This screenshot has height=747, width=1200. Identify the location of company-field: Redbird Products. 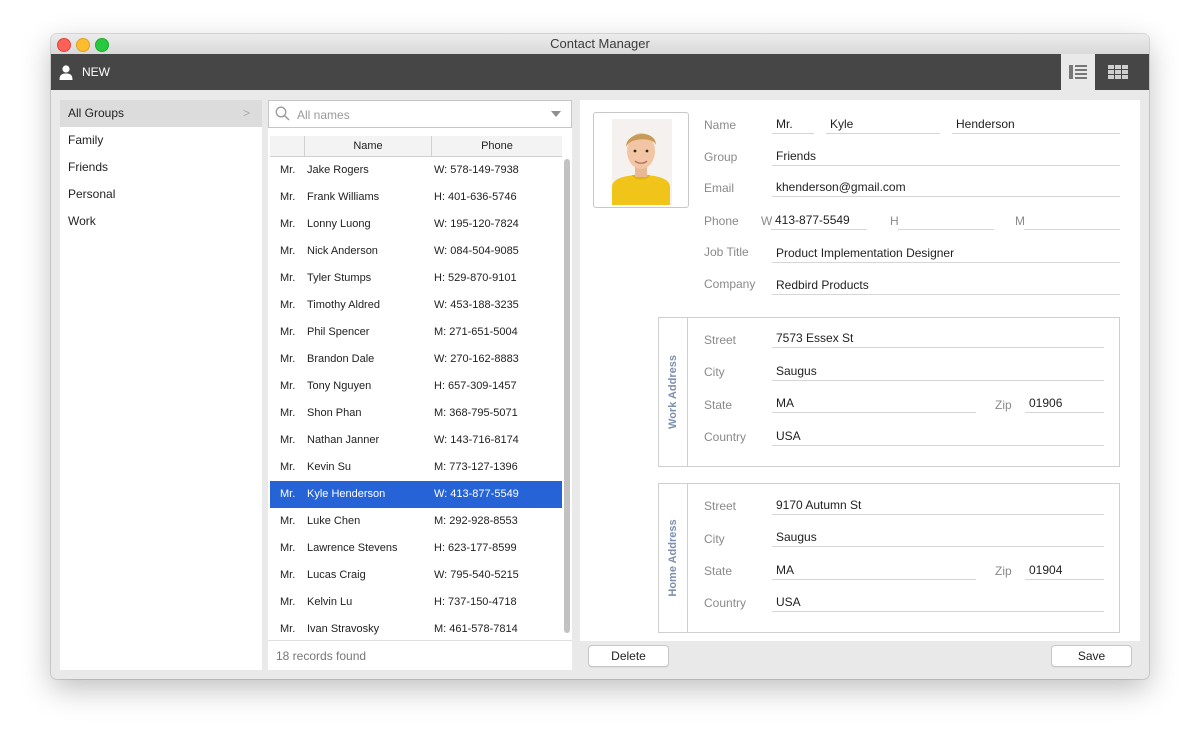
(946, 285).